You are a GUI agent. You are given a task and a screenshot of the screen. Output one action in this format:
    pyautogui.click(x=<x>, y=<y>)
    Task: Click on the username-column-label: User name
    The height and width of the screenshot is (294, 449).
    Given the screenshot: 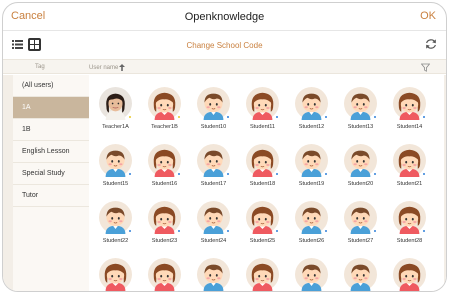 What is the action you would take?
    pyautogui.click(x=104, y=67)
    